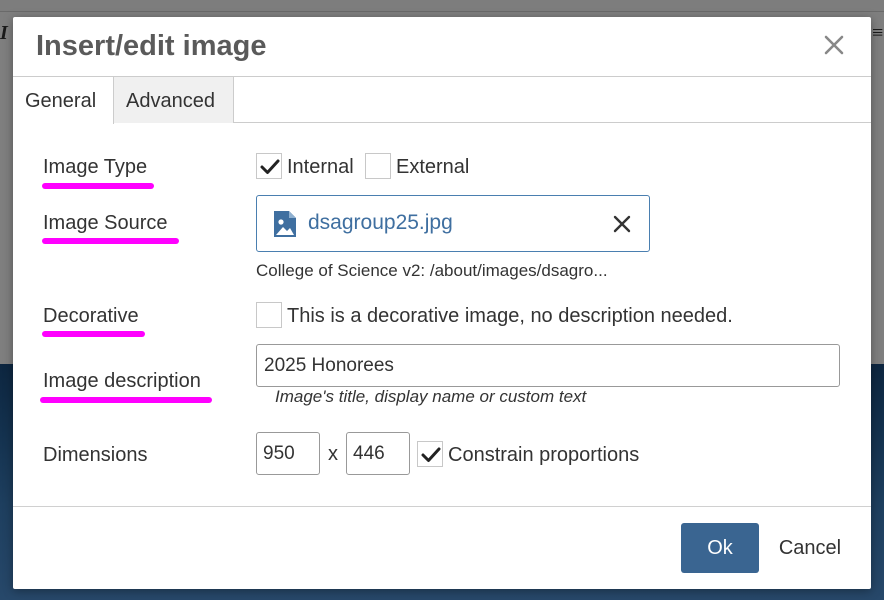  What do you see at coordinates (288, 453) in the screenshot?
I see `width-input: 950` at bounding box center [288, 453].